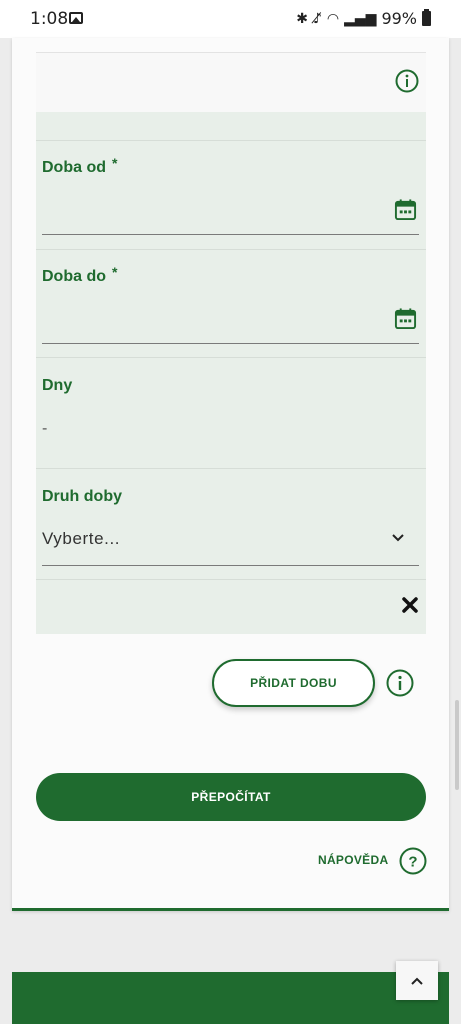 Image resolution: width=461 pixels, height=1024 pixels. Describe the element at coordinates (230, 234) in the screenshot. I see `period-from-input` at that location.